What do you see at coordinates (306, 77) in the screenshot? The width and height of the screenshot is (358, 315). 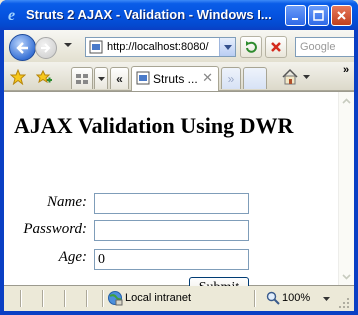 I see `home-dropdown-icon` at bounding box center [306, 77].